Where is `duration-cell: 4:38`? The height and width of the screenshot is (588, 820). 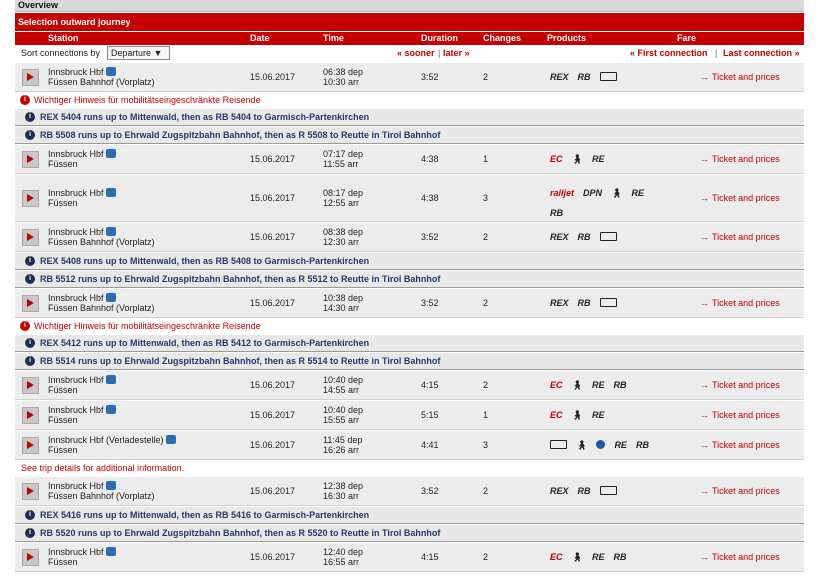 duration-cell: 4:38 is located at coordinates (430, 159).